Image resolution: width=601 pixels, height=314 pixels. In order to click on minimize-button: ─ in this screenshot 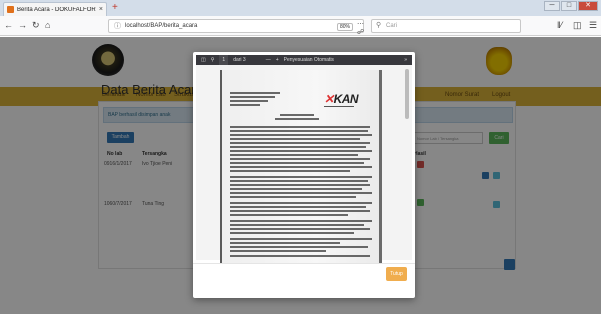, I will do `click(552, 6)`.